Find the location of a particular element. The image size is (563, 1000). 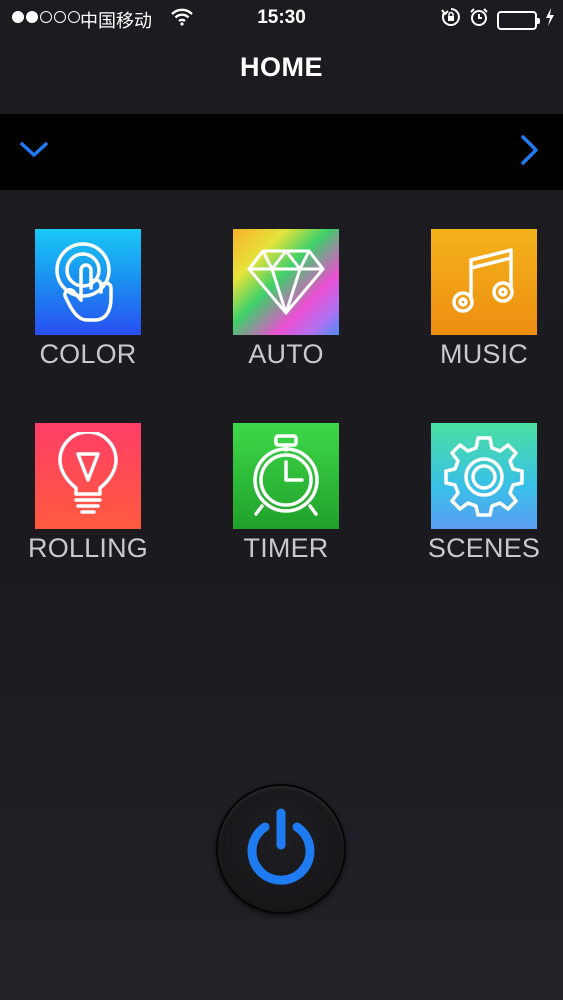

chevron-down-icon is located at coordinates (34, 150).